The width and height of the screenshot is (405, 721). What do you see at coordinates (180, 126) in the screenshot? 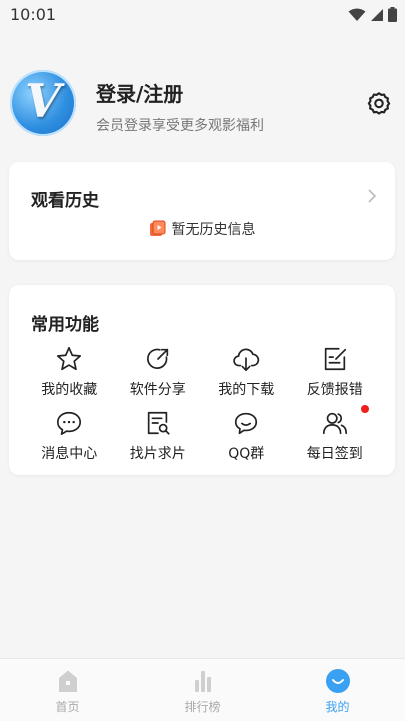
I see `login-subtitle: 会员登录享受更多观影福利` at bounding box center [180, 126].